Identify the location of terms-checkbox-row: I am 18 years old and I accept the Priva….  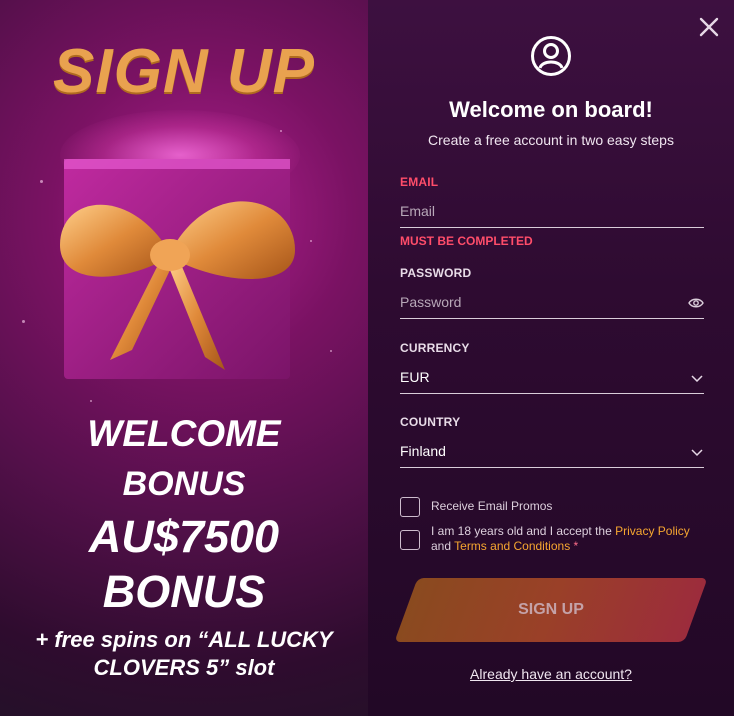
(555, 539).